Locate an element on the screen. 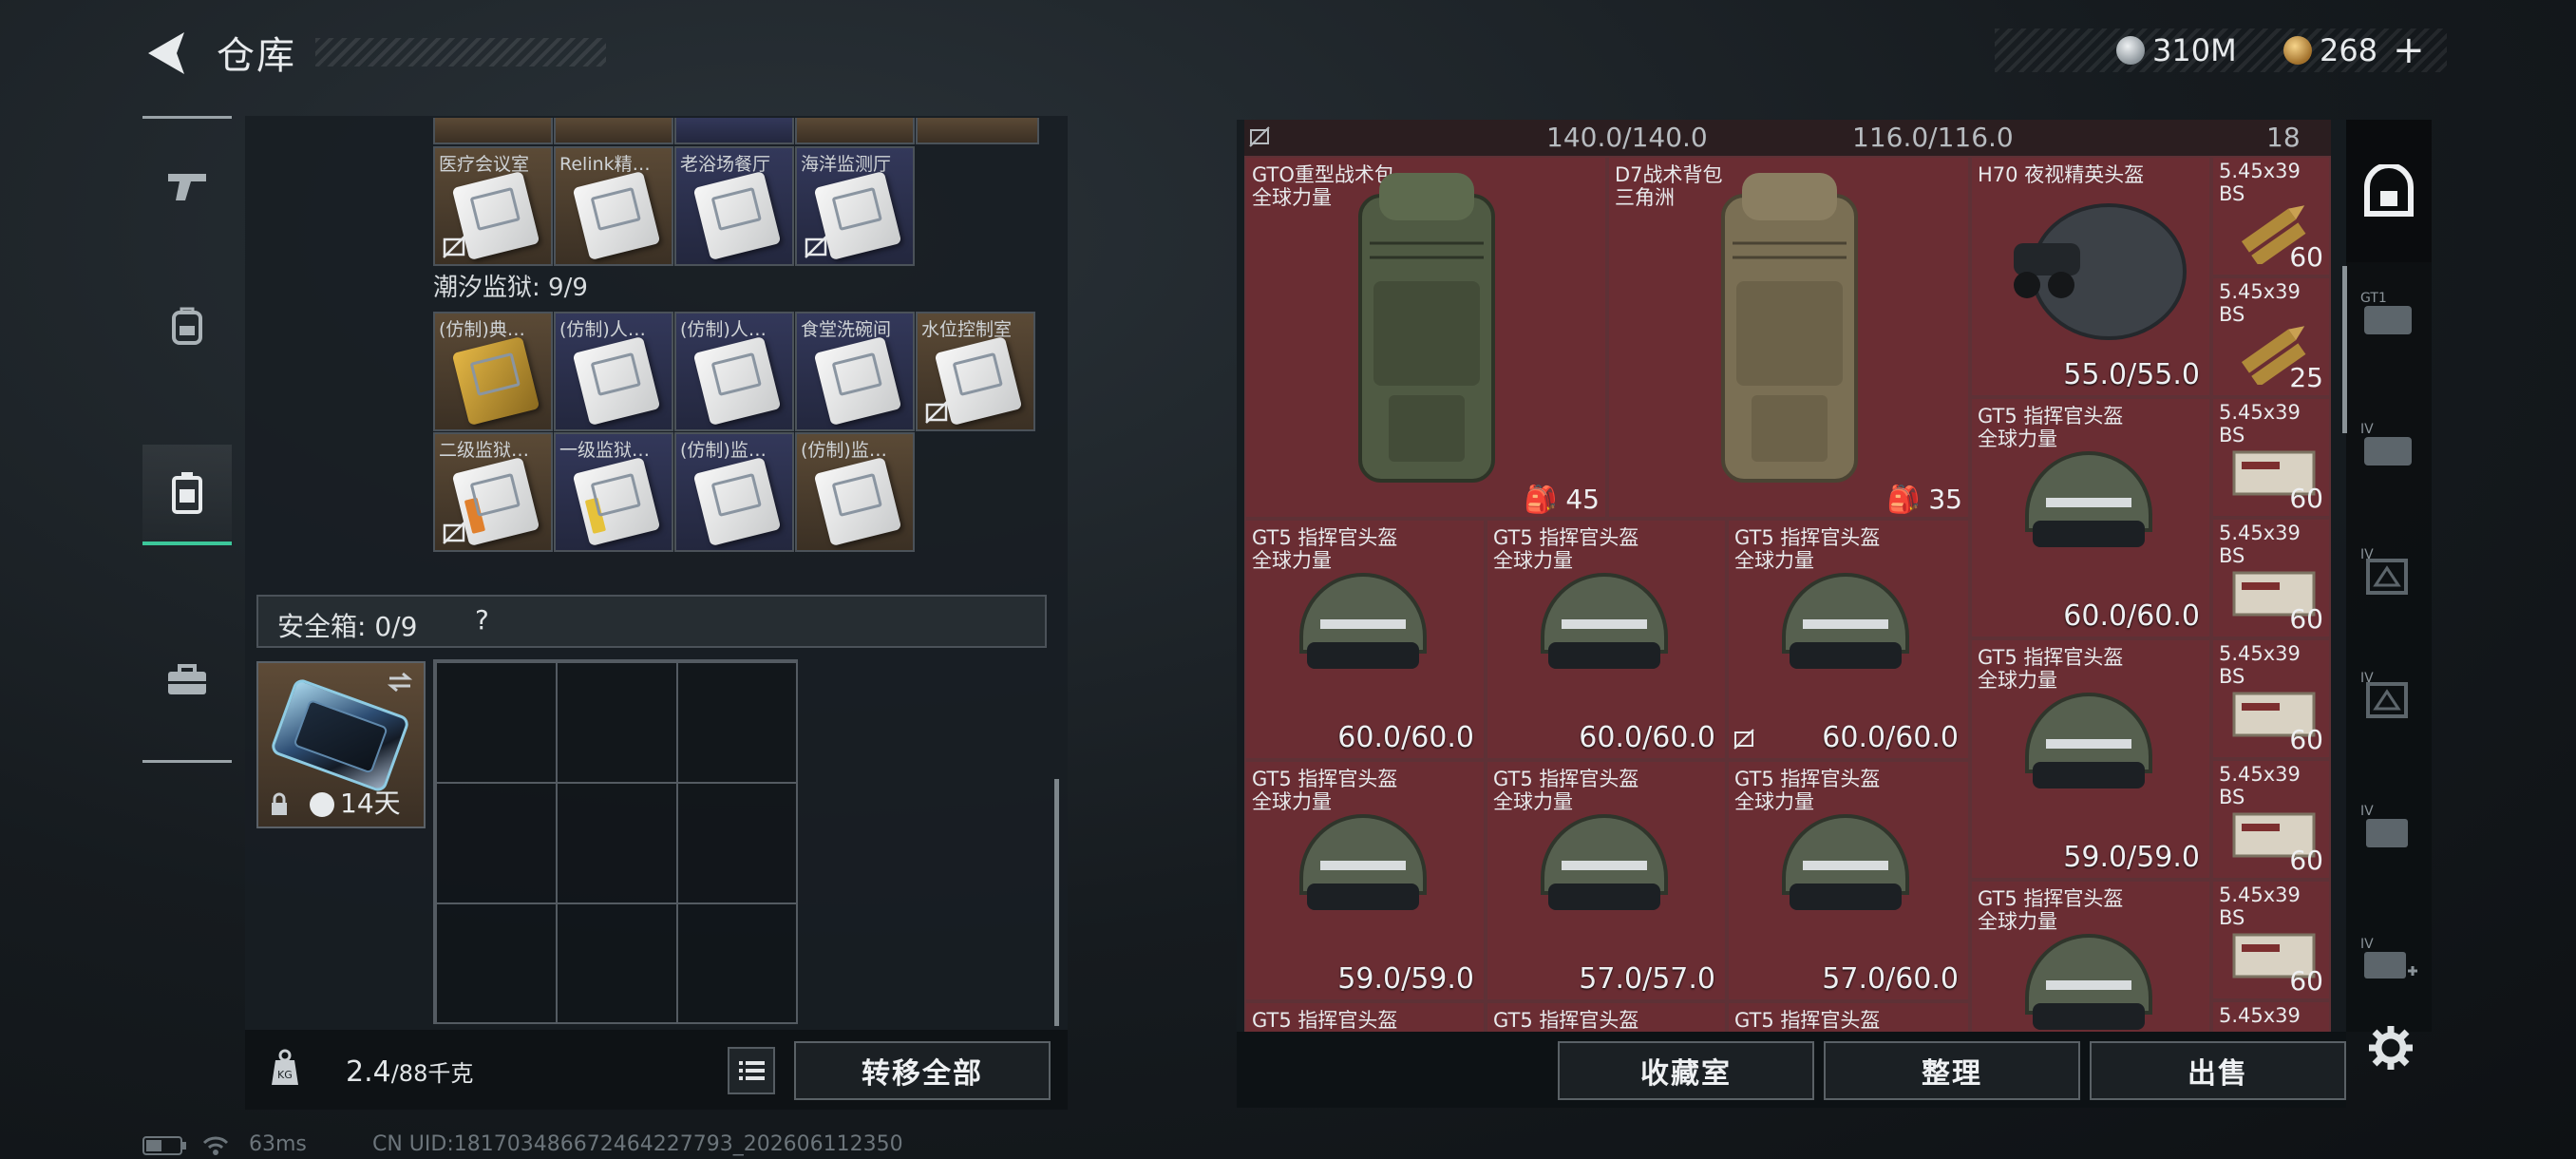 This screenshot has height=1159, width=2576. item-durability: 57.0/57.0 is located at coordinates (1647, 979).